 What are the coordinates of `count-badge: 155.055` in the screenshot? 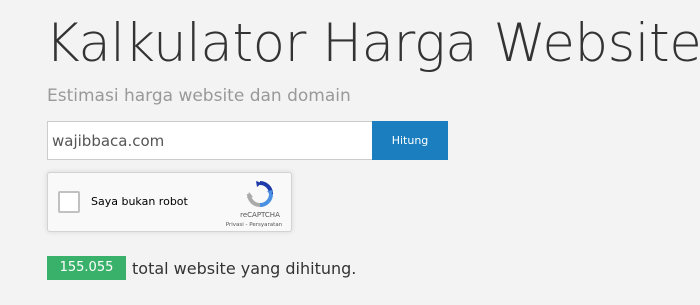 It's located at (86, 268).